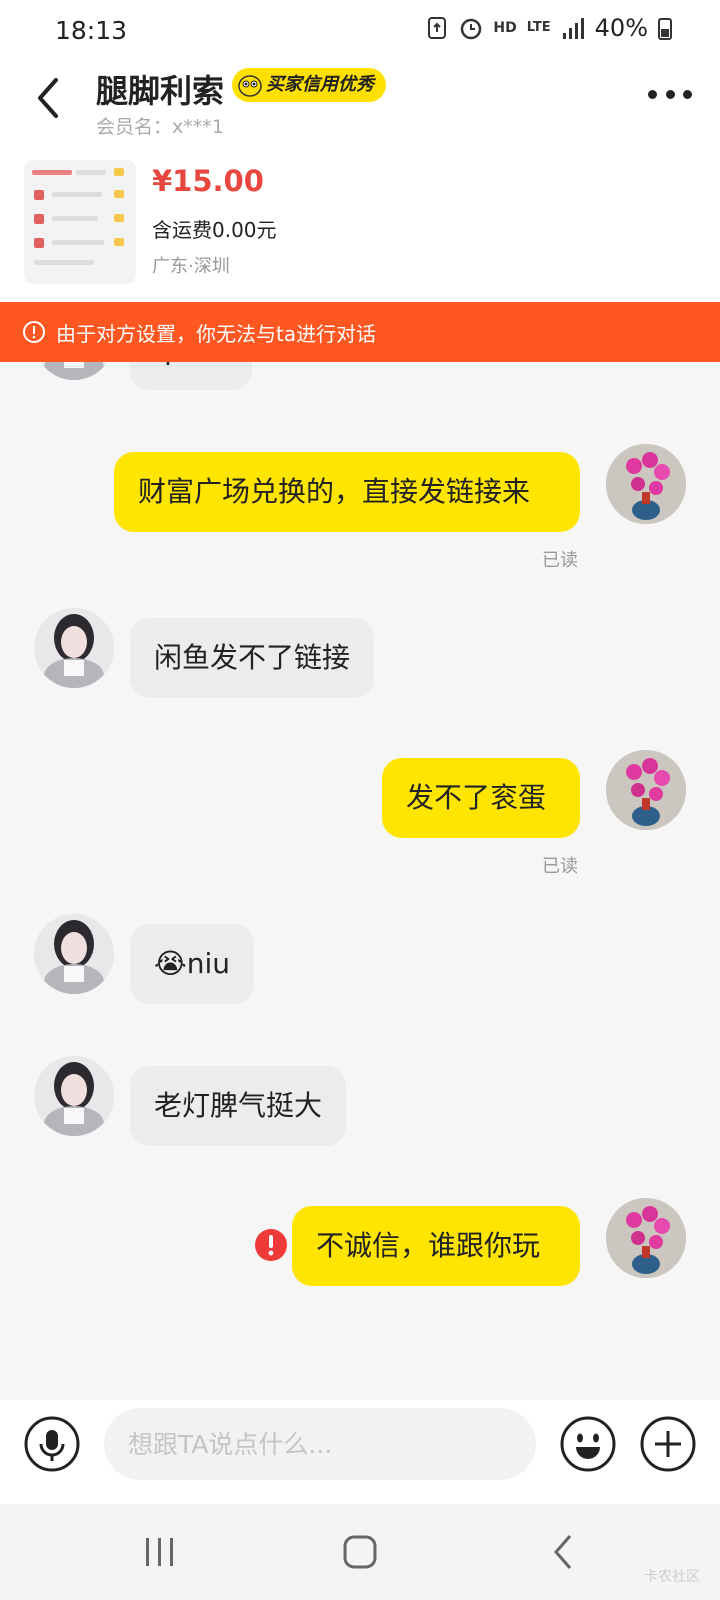 This screenshot has width=720, height=1600. I want to click on nav-back-icon, so click(564, 1552).